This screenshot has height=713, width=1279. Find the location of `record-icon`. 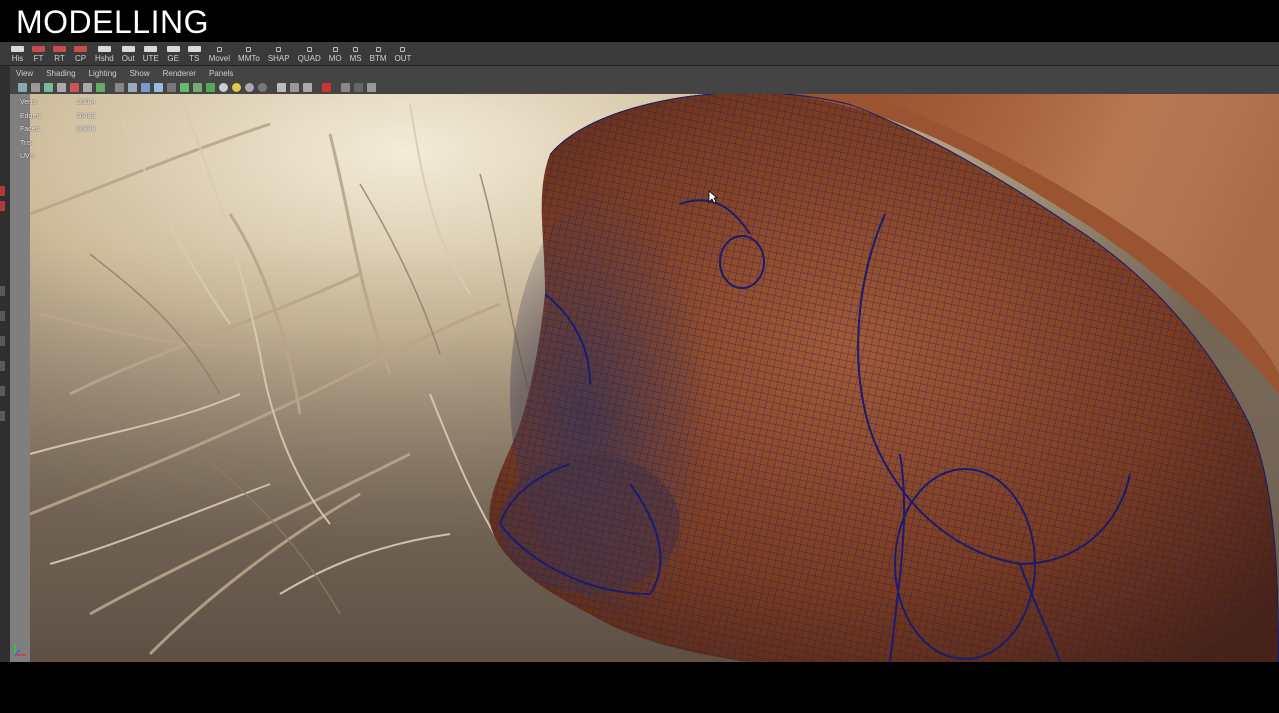

record-icon is located at coordinates (74, 87).